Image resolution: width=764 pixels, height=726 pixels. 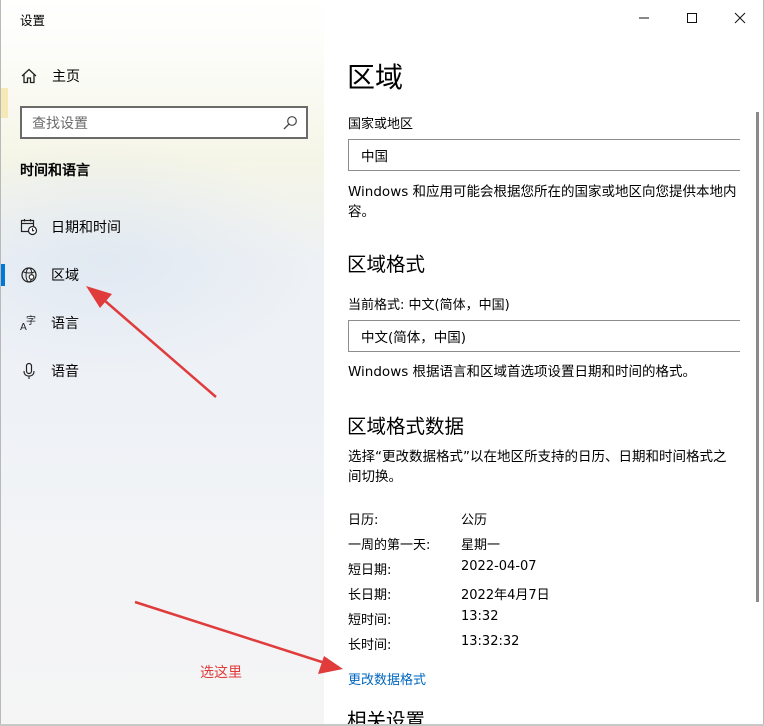 What do you see at coordinates (162, 323) in the screenshot?
I see `sidebar-item-language: A 字 语言` at bounding box center [162, 323].